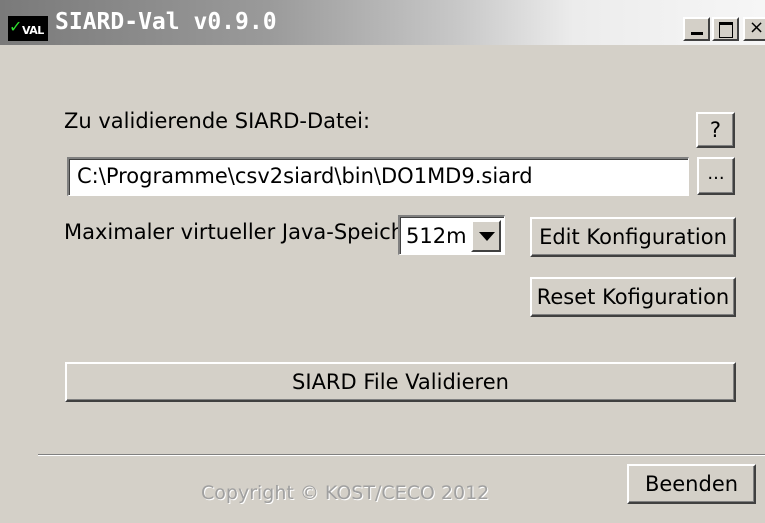 The height and width of the screenshot is (523, 765). Describe the element at coordinates (217, 121) in the screenshot. I see `file-label: Zu validierende SIARD-Datei:` at that location.